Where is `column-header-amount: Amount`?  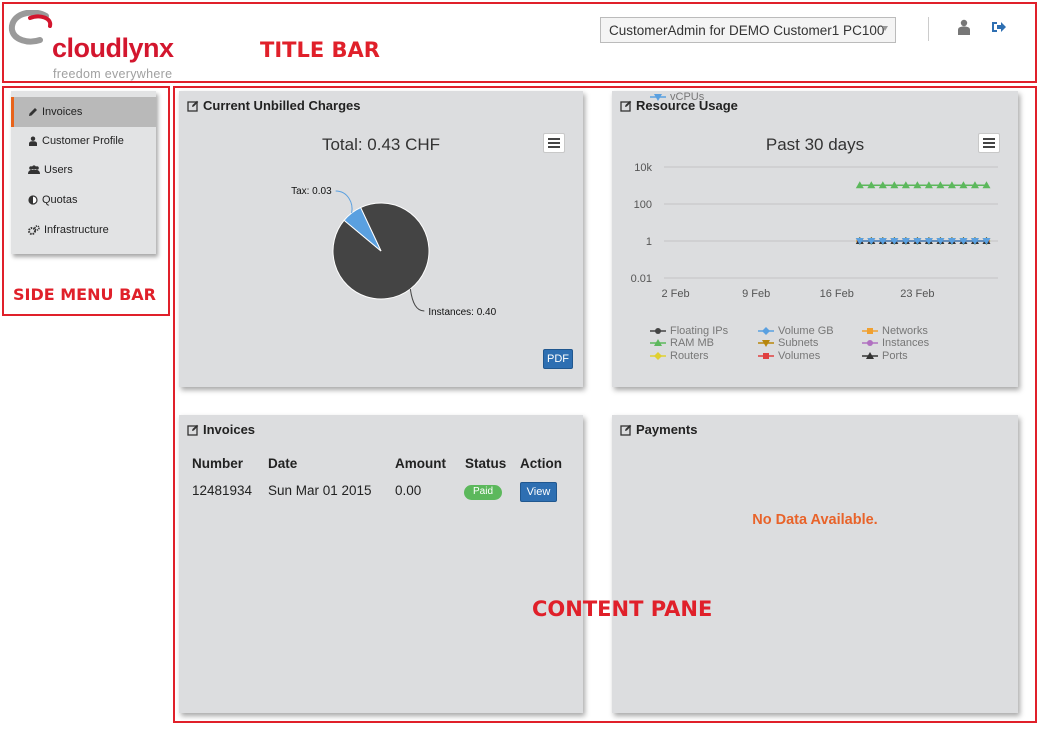 column-header-amount: Amount is located at coordinates (420, 463).